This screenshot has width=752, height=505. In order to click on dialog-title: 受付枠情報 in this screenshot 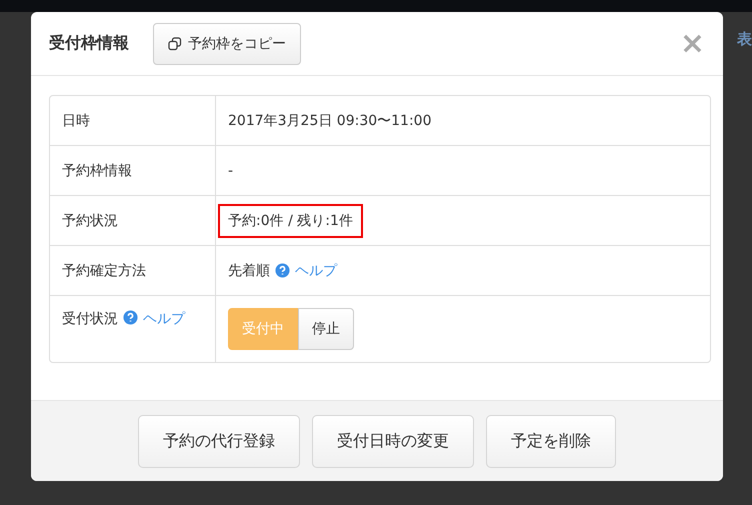, I will do `click(89, 43)`.